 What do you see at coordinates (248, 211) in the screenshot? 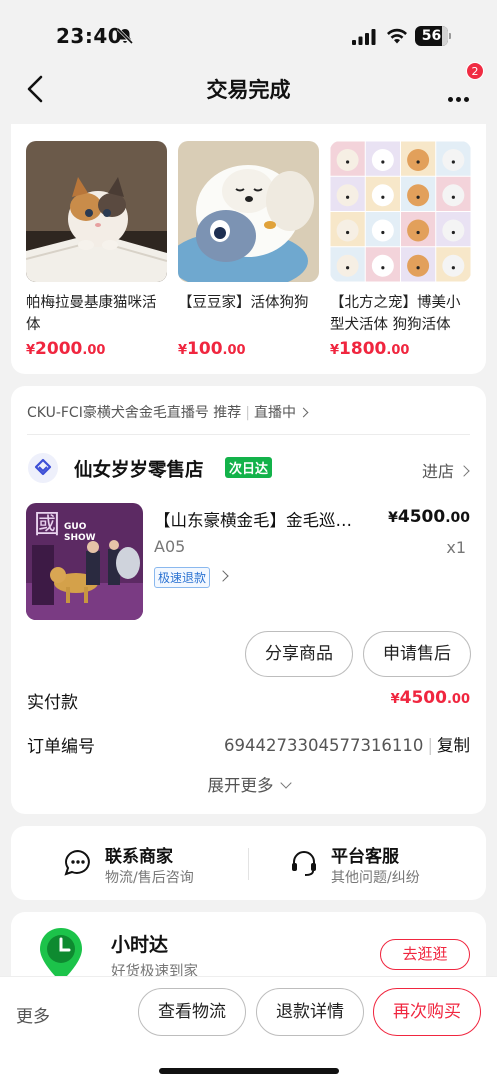
I see `product-image-puppy` at bounding box center [248, 211].